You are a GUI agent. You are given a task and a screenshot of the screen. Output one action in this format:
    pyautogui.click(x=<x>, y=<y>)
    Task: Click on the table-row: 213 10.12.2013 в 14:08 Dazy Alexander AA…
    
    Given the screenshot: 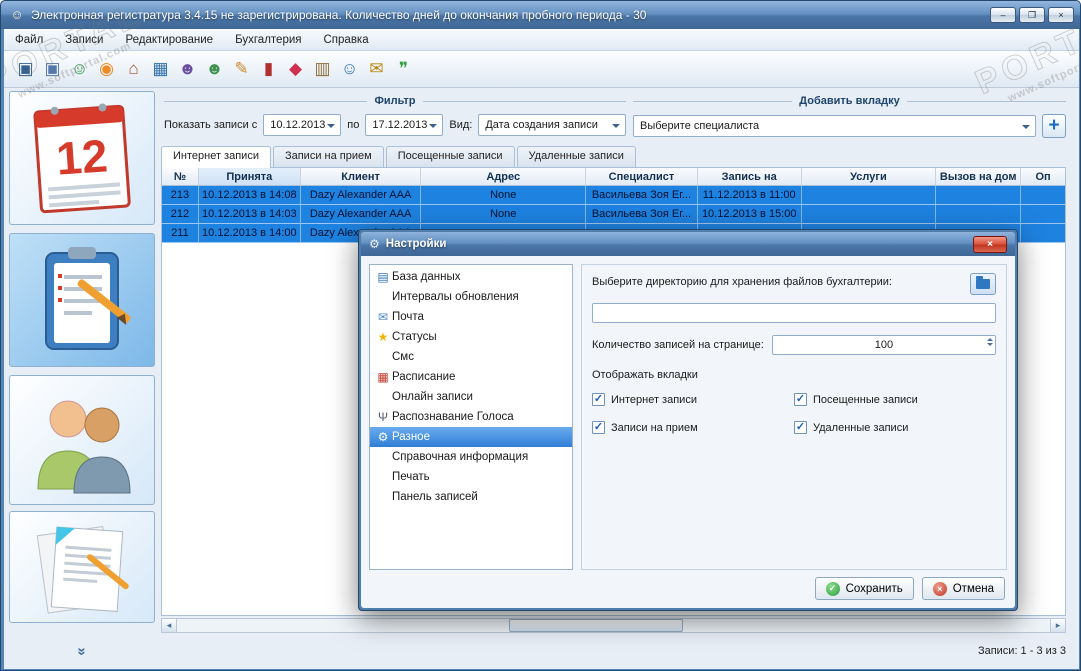 What is the action you would take?
    pyautogui.click(x=613, y=195)
    